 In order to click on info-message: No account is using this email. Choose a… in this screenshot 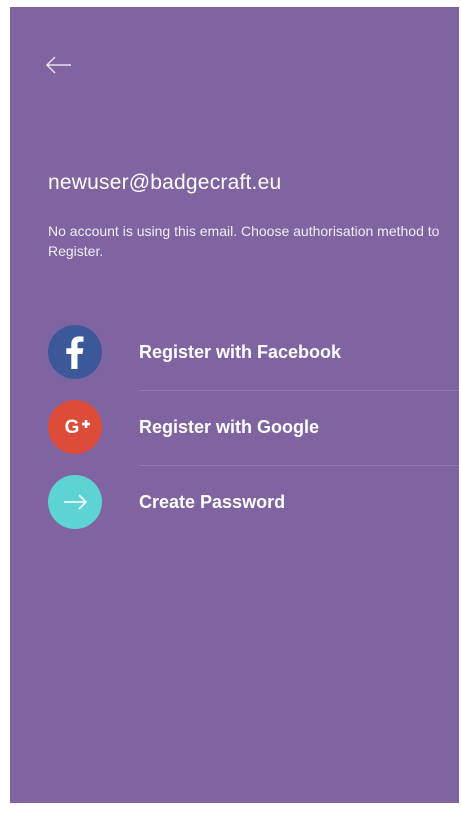, I will do `click(244, 241)`.